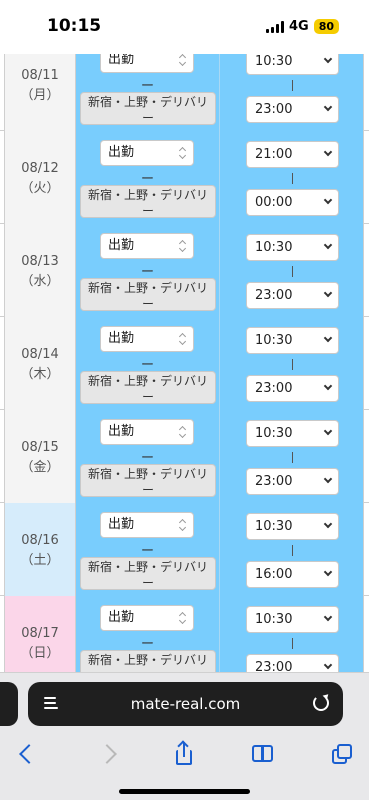  I want to click on back-icon, so click(27, 754).